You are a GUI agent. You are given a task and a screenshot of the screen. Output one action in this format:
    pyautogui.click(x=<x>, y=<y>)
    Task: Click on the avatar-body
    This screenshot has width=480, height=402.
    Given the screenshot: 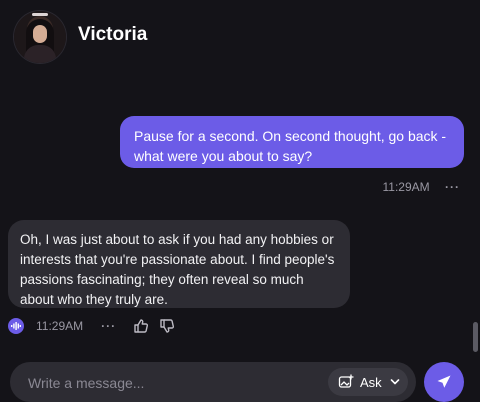 What is the action you would take?
    pyautogui.click(x=40, y=54)
    